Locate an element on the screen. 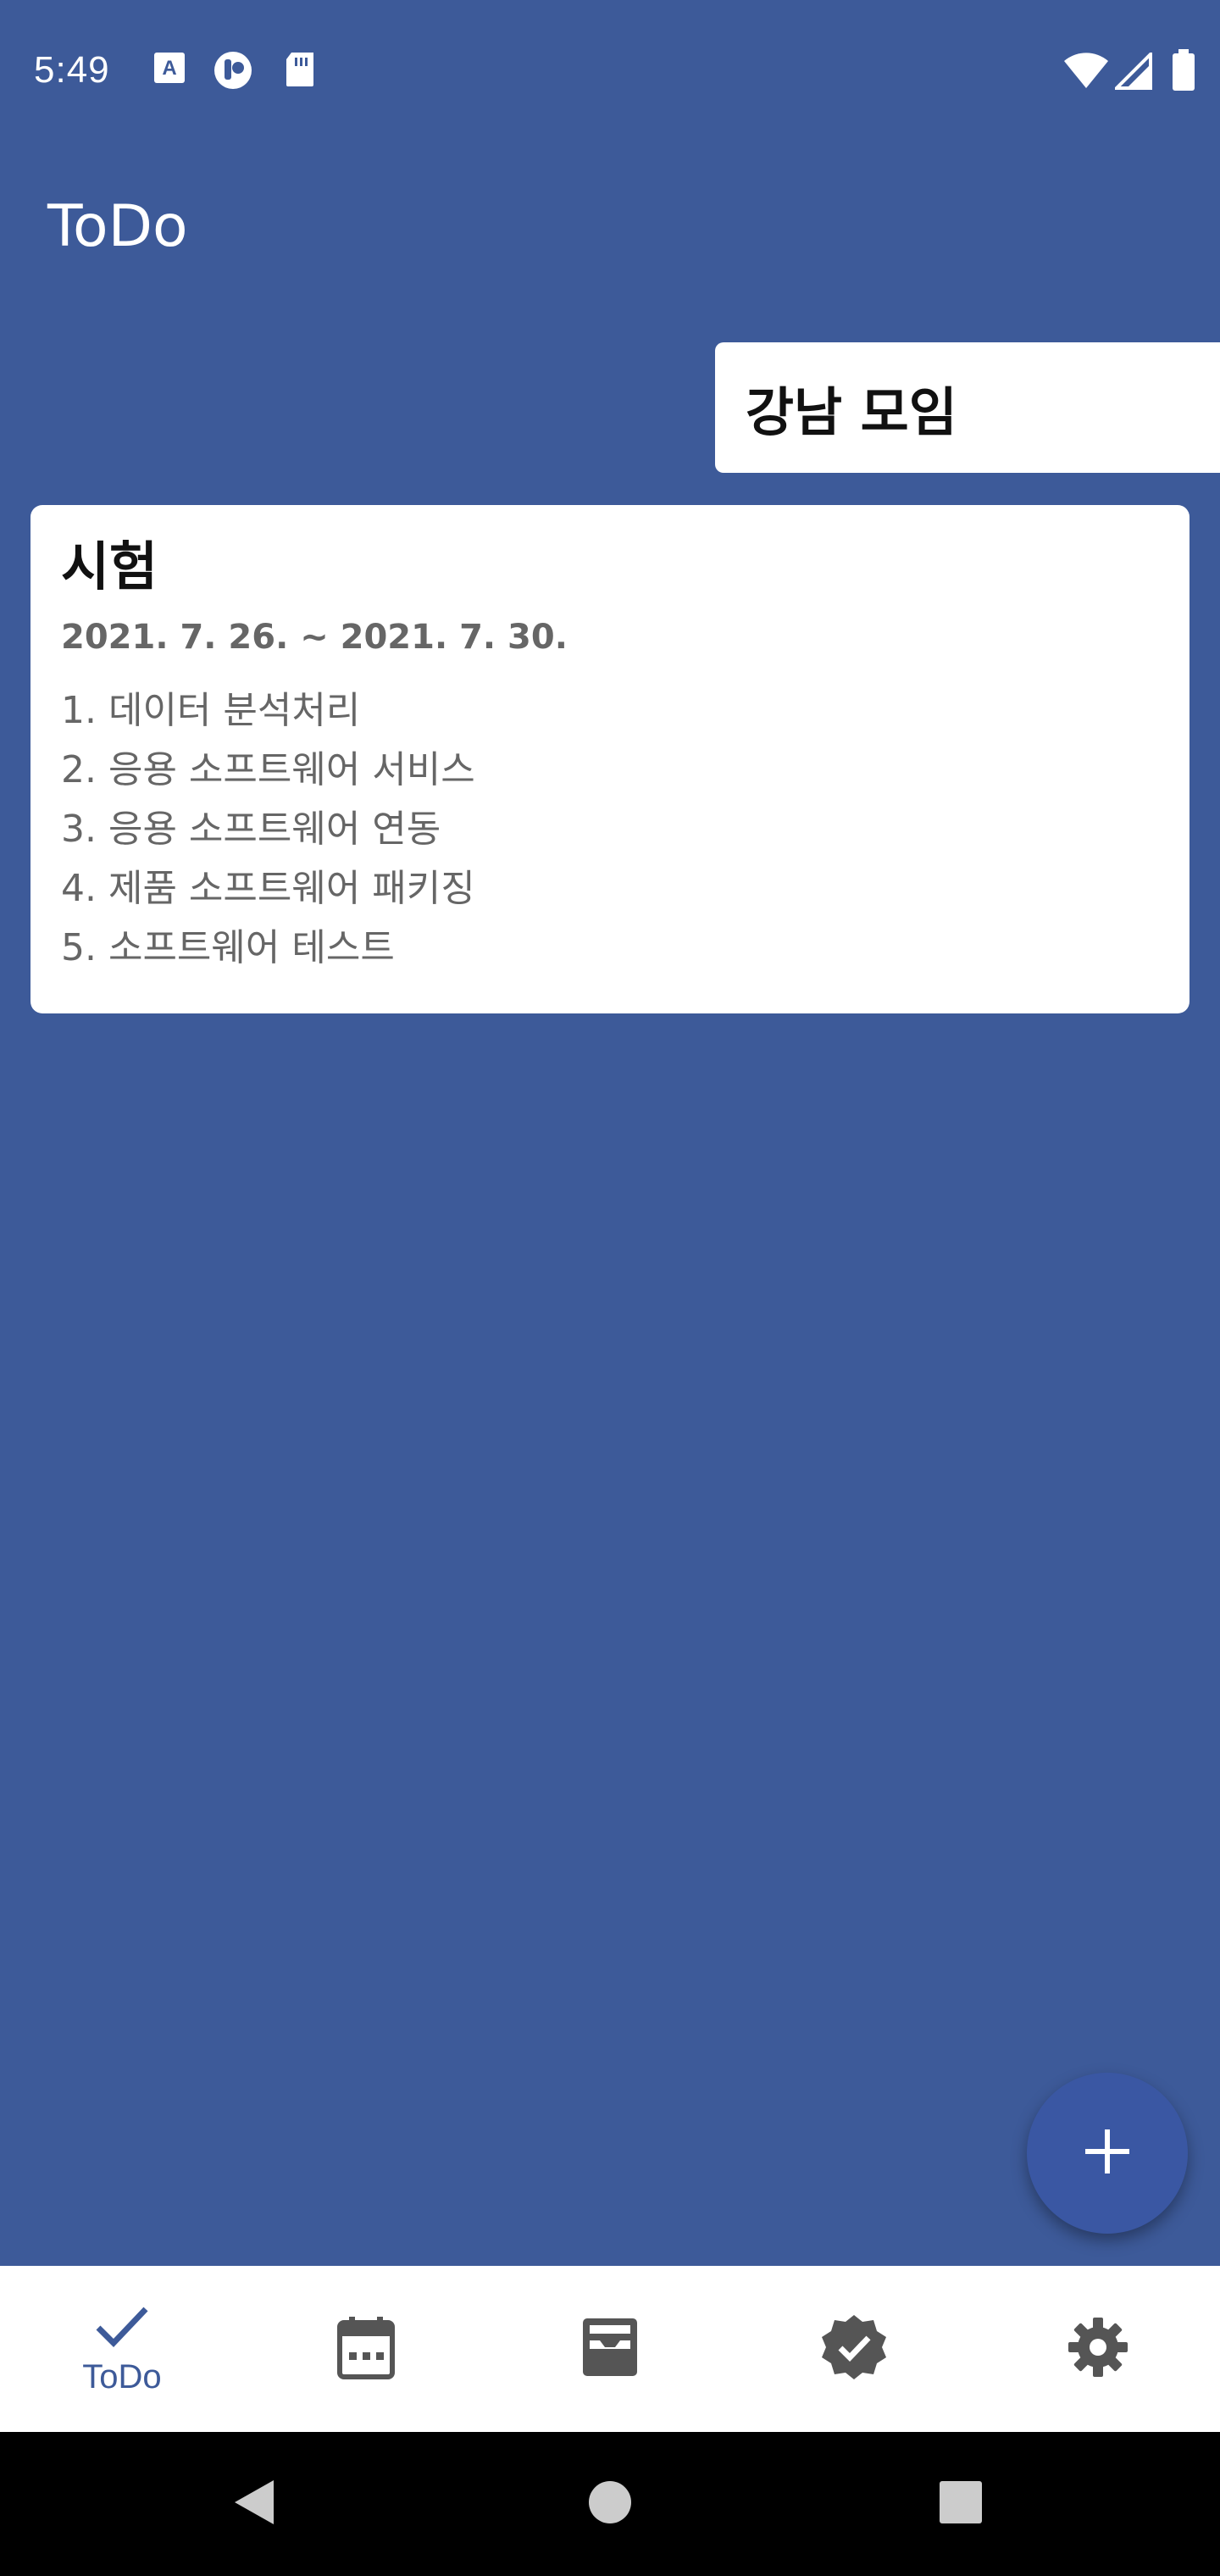  calendar-icon is located at coordinates (366, 2349).